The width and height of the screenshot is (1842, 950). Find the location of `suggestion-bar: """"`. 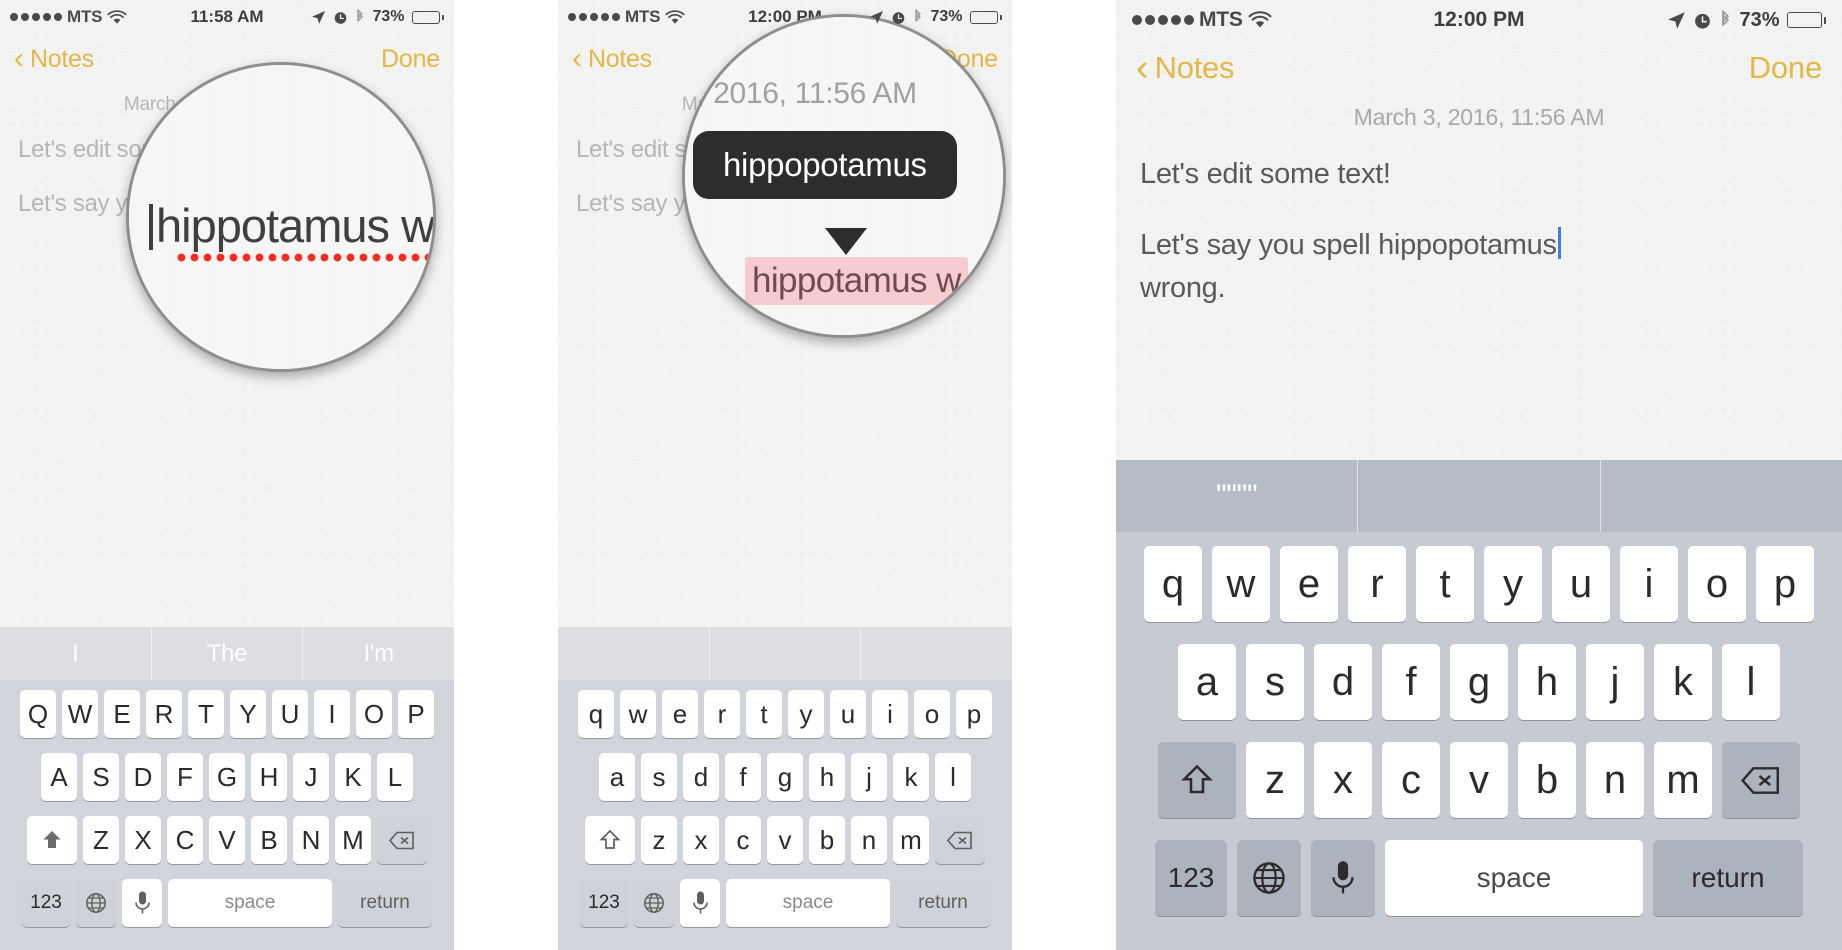

suggestion-bar: """" is located at coordinates (1479, 496).